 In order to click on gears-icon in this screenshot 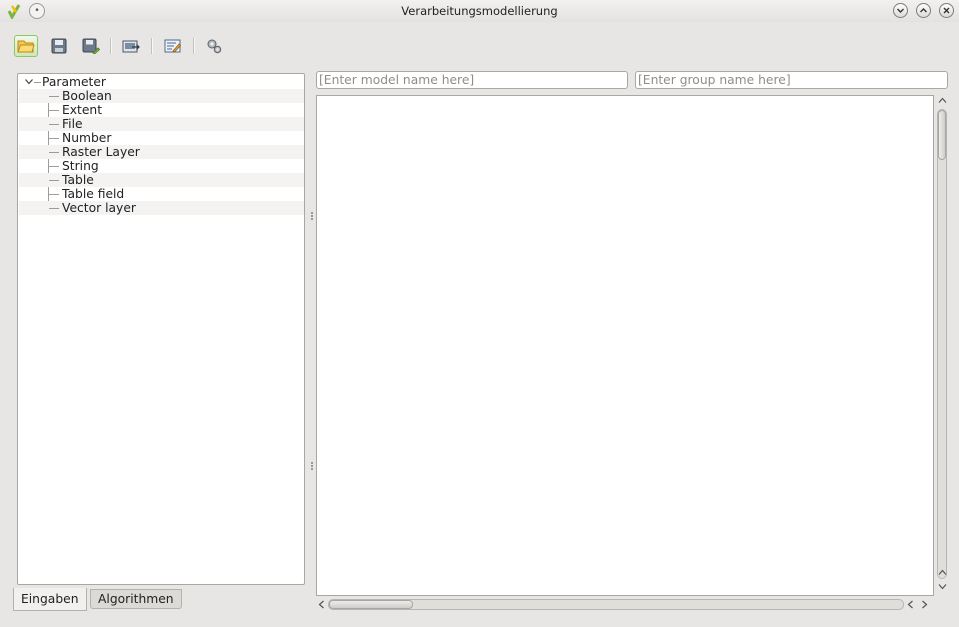, I will do `click(214, 46)`.